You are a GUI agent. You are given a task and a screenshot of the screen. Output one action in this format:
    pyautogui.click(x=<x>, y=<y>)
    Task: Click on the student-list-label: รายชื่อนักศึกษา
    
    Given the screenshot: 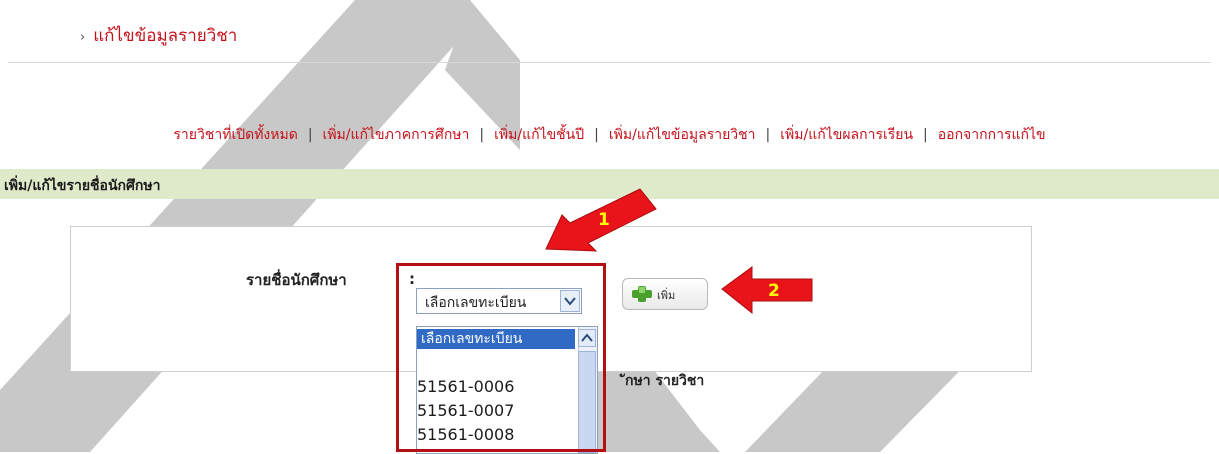 What is the action you would take?
    pyautogui.click(x=296, y=280)
    